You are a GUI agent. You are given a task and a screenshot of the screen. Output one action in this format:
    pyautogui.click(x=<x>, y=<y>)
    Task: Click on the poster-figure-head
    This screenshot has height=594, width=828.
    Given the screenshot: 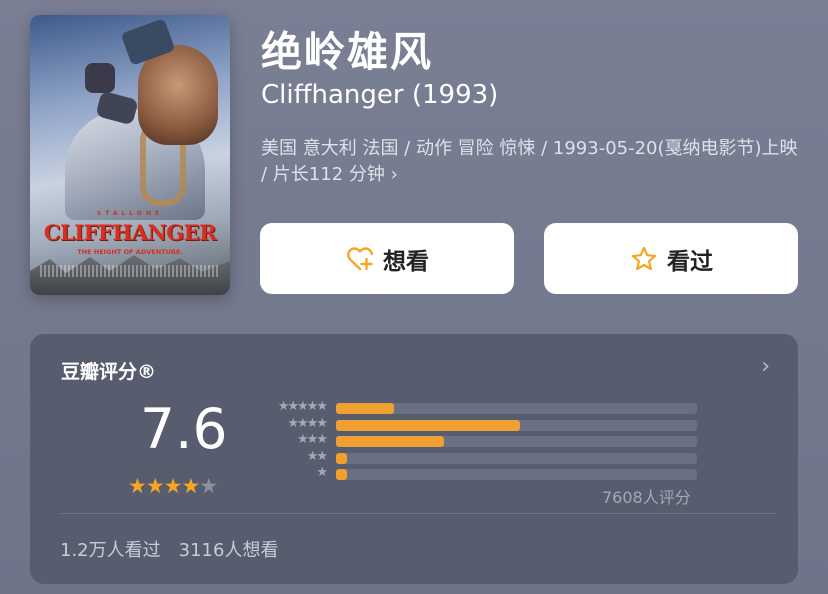 What is the action you would take?
    pyautogui.click(x=178, y=95)
    